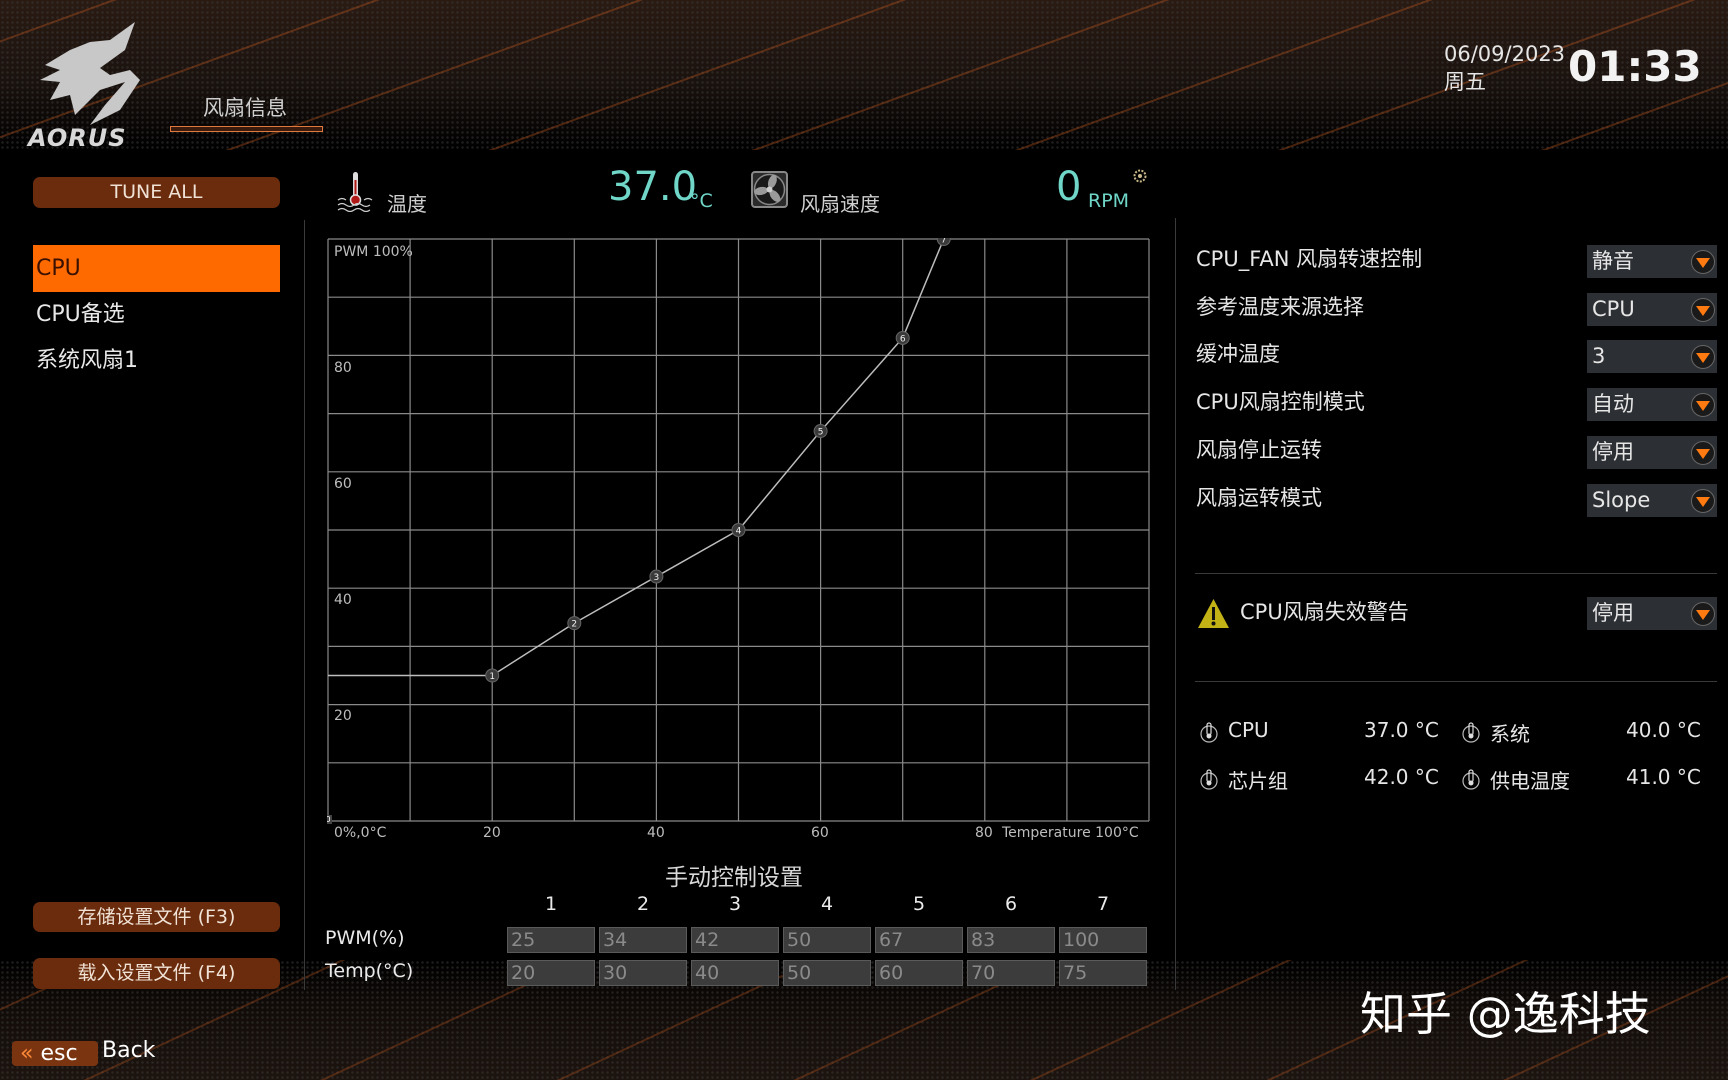  What do you see at coordinates (551, 973) in the screenshot?
I see `temp-input: 20` at bounding box center [551, 973].